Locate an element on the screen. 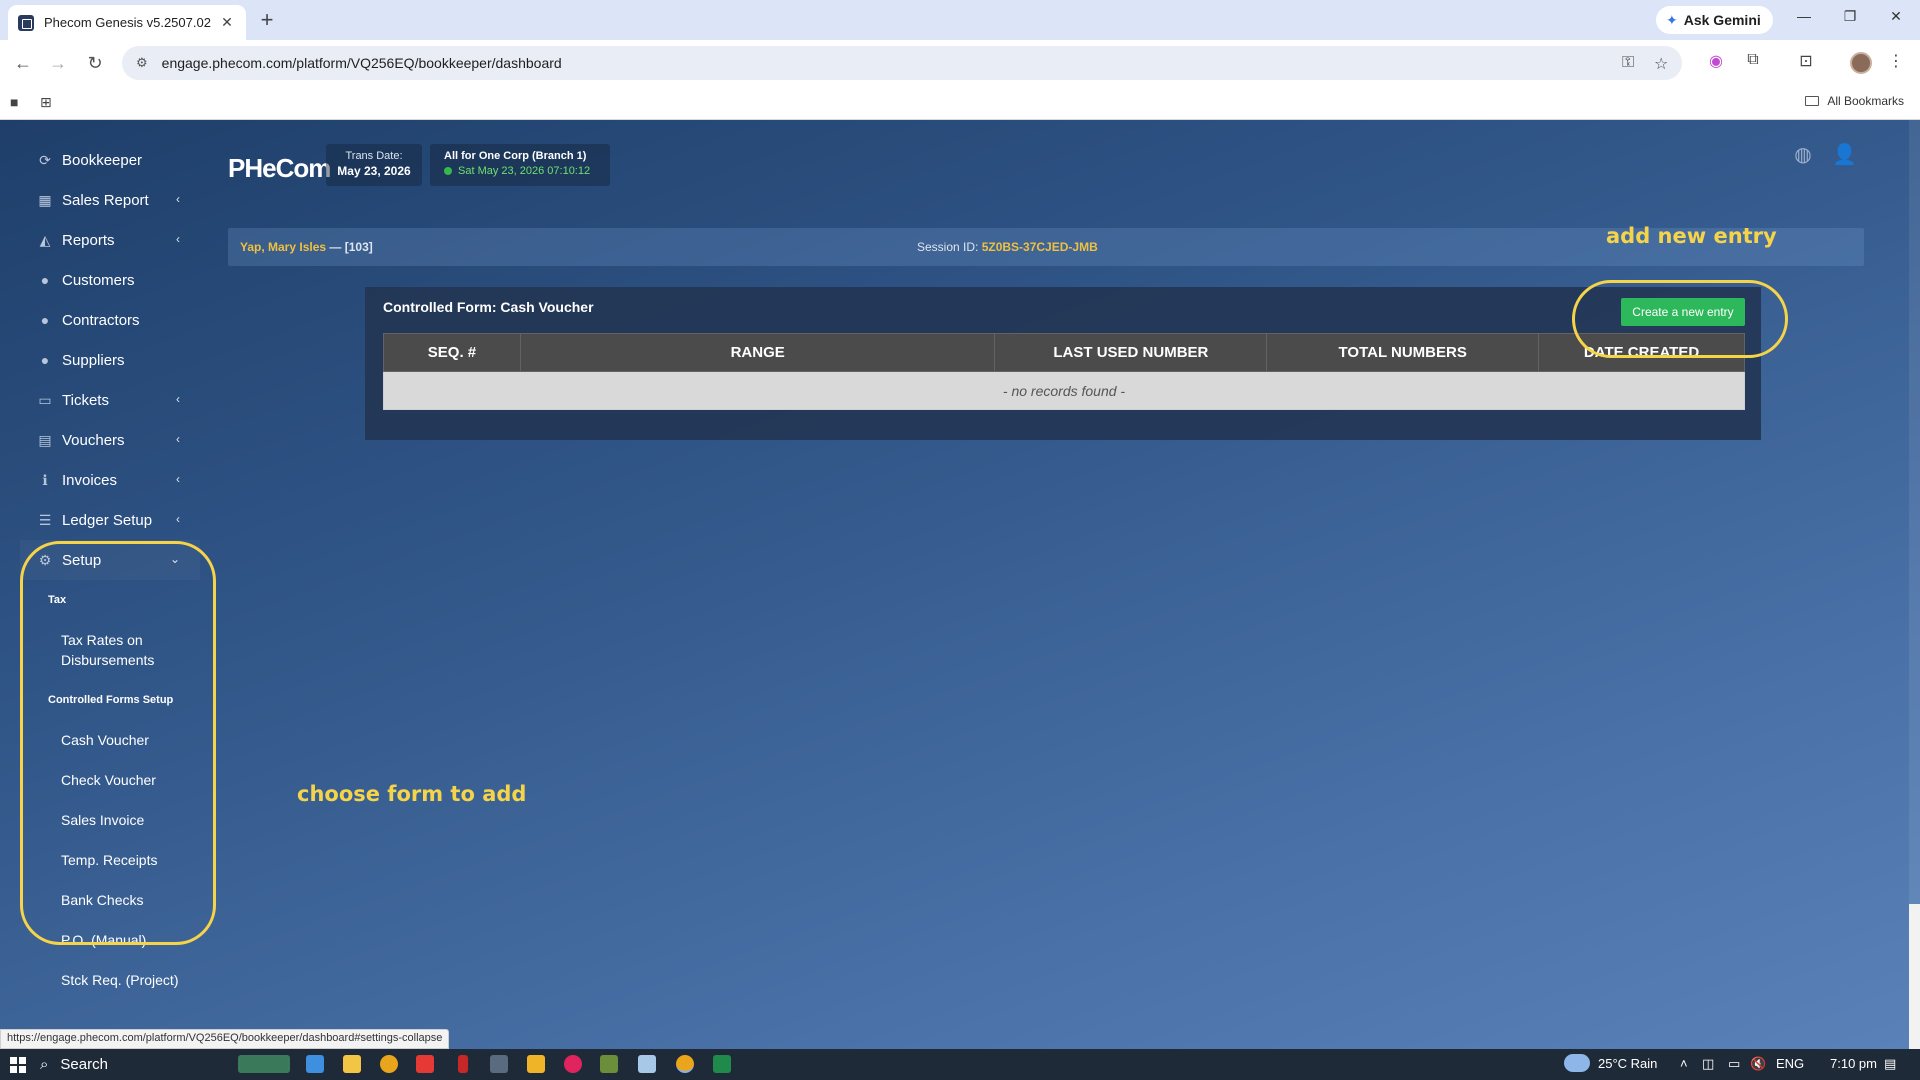 The width and height of the screenshot is (1920, 1080). password-key-icon: ⚿ is located at coordinates (1628, 63).